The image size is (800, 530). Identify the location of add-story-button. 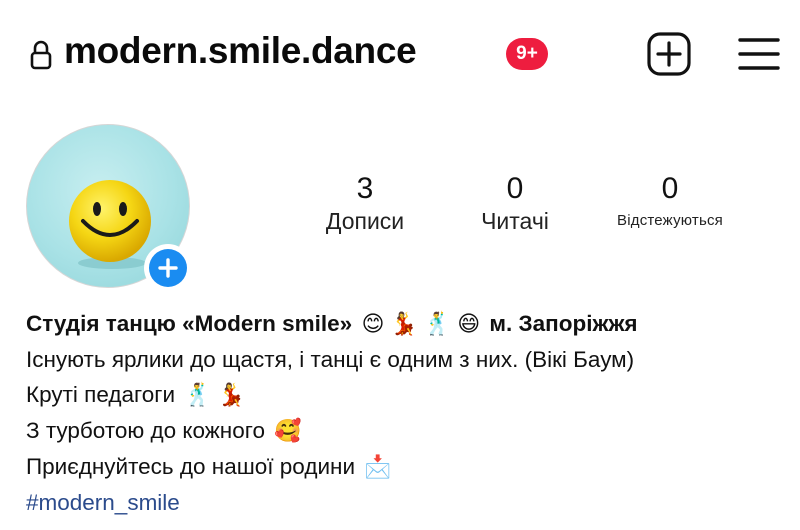
(168, 268).